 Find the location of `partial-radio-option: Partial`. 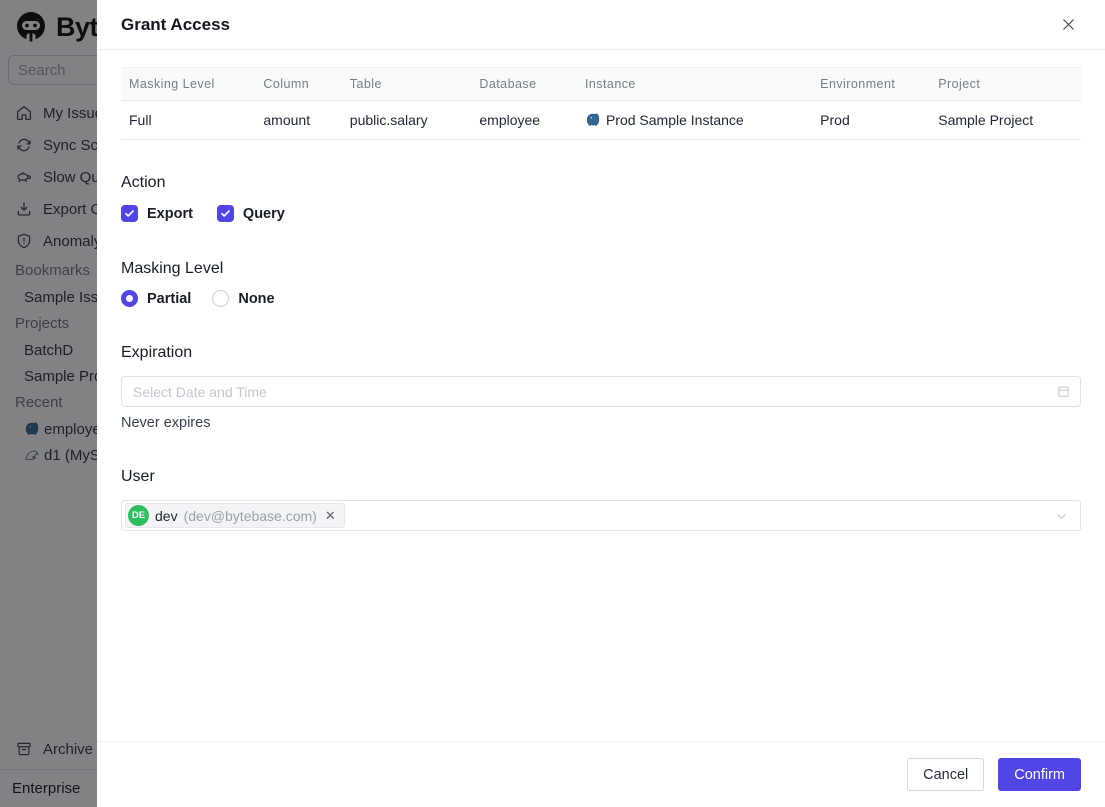

partial-radio-option: Partial is located at coordinates (156, 298).